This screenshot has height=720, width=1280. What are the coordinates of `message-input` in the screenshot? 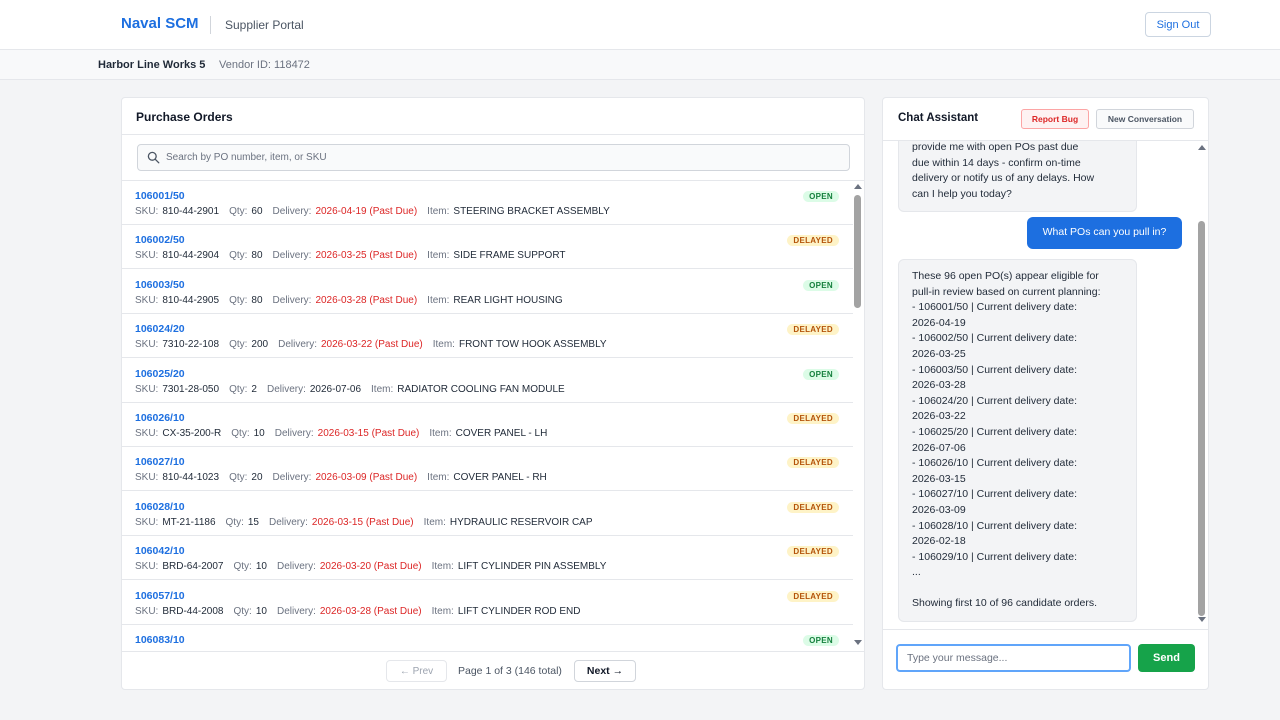 It's located at (1013, 658).